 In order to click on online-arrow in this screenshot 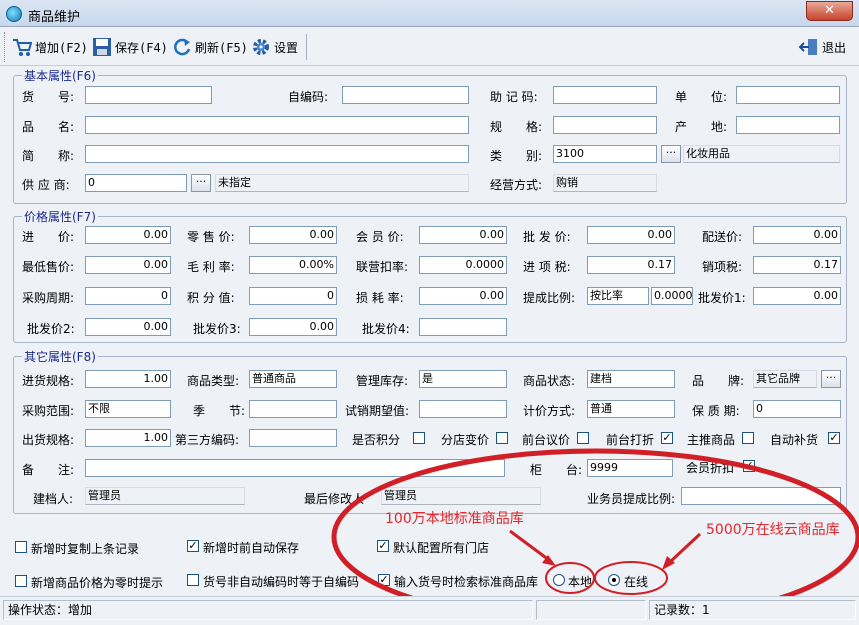, I will do `click(685, 548)`.